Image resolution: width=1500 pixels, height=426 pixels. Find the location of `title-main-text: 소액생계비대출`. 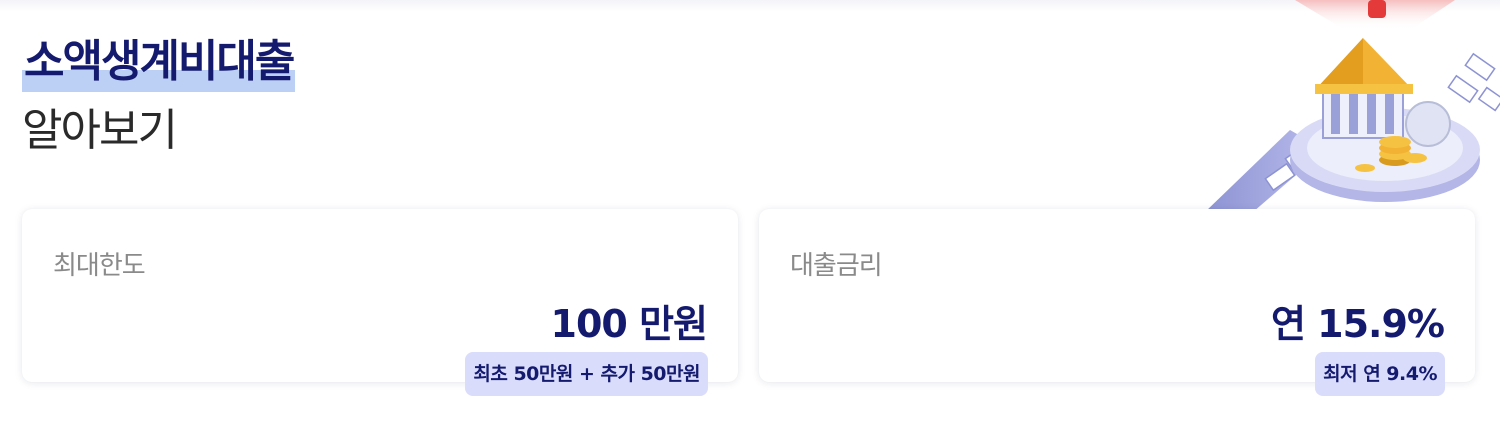

title-main-text: 소액생계비대출 is located at coordinates (159, 61).